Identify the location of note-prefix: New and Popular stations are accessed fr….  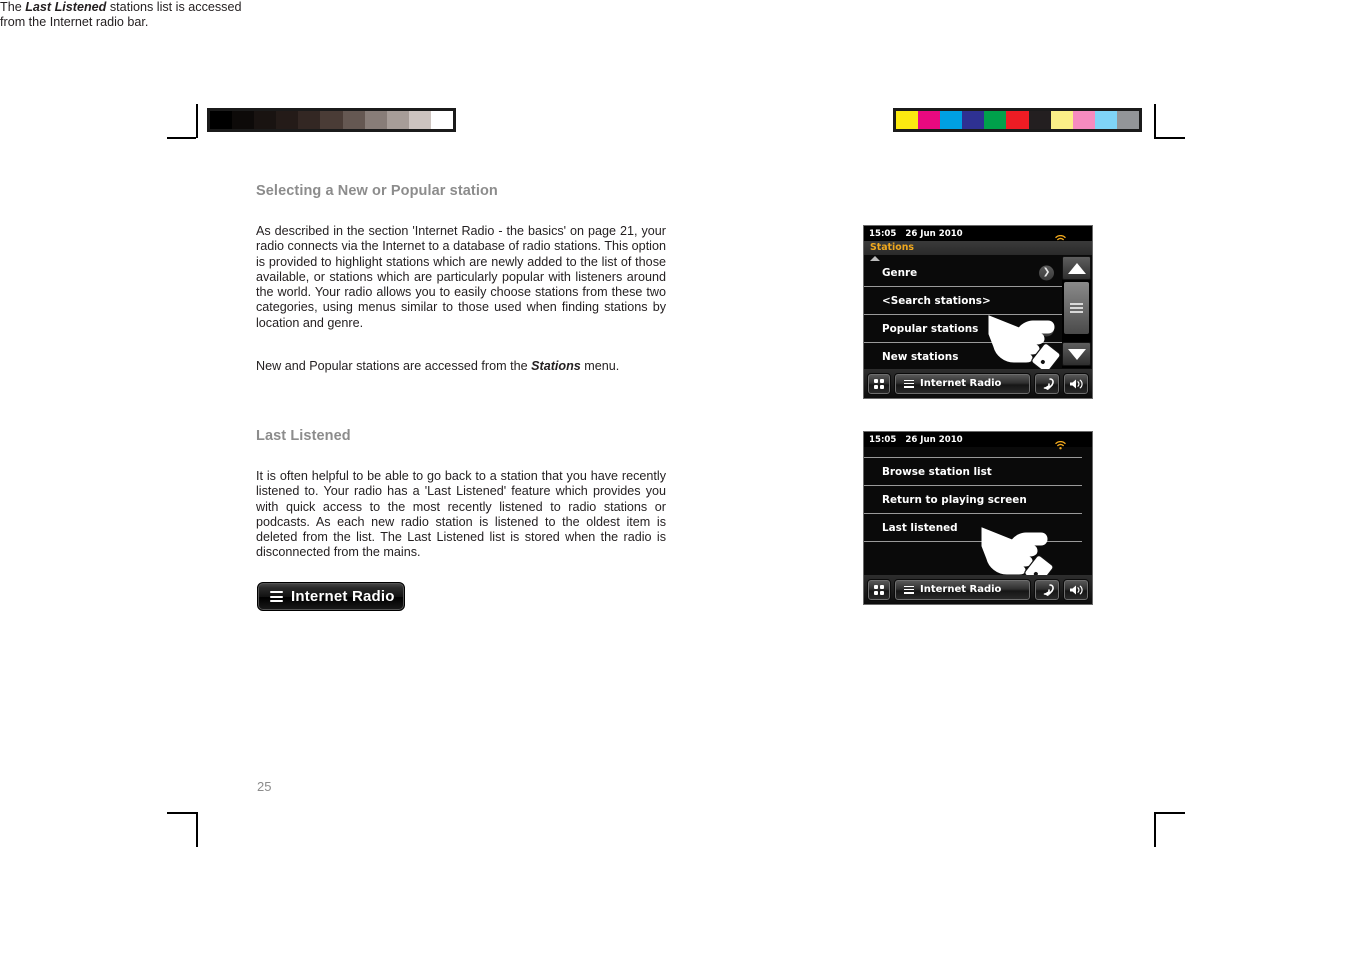
(394, 366).